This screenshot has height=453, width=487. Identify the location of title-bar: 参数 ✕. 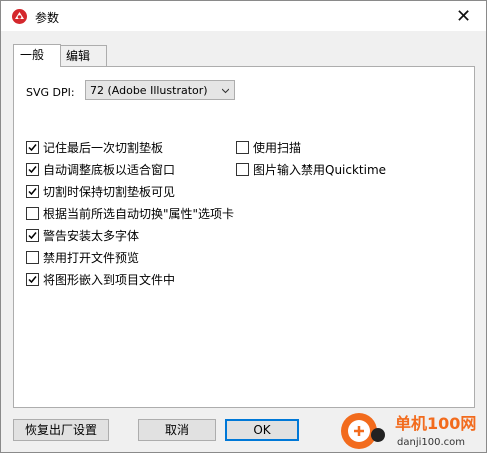
(243, 16).